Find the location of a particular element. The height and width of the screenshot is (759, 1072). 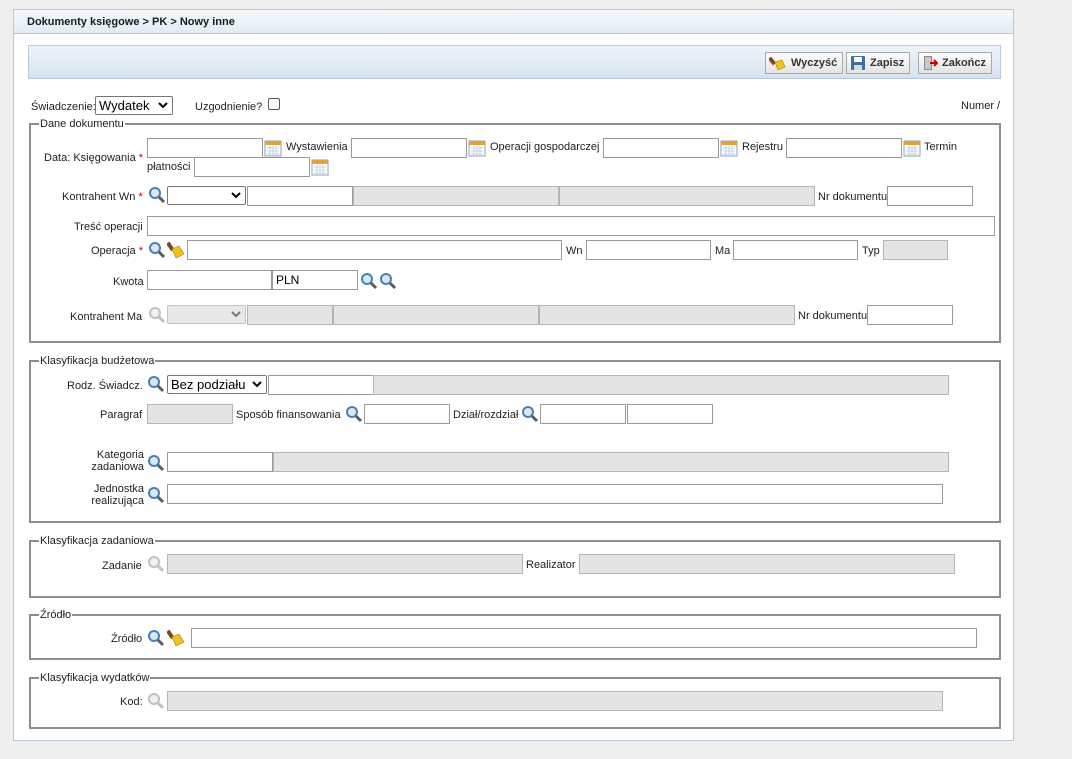

kontrahent-ma-type-select is located at coordinates (206, 314).